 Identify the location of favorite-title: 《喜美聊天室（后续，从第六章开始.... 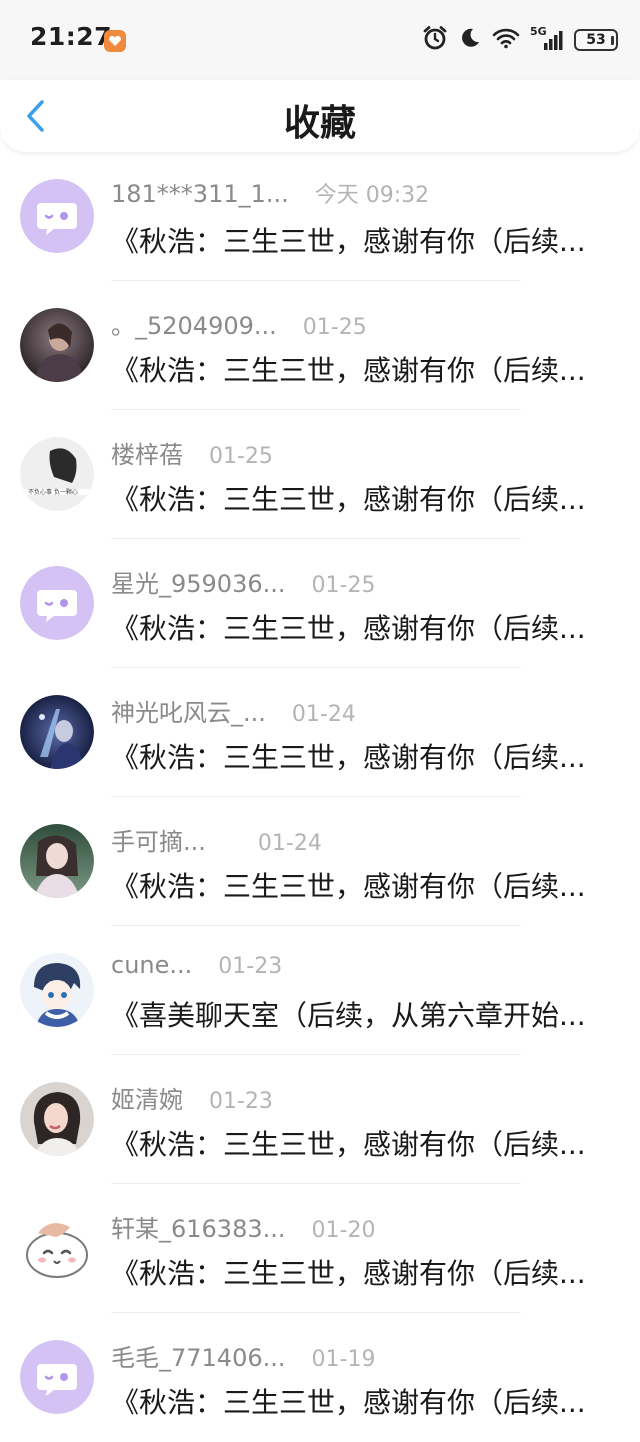
(348, 1015).